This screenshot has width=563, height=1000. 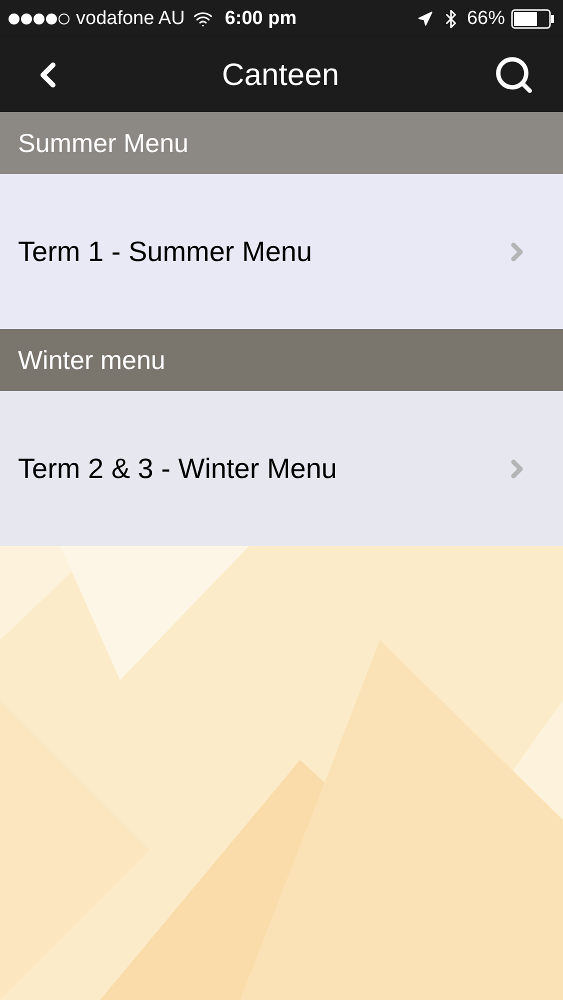 What do you see at coordinates (533, 19) in the screenshot?
I see `battery-icon` at bounding box center [533, 19].